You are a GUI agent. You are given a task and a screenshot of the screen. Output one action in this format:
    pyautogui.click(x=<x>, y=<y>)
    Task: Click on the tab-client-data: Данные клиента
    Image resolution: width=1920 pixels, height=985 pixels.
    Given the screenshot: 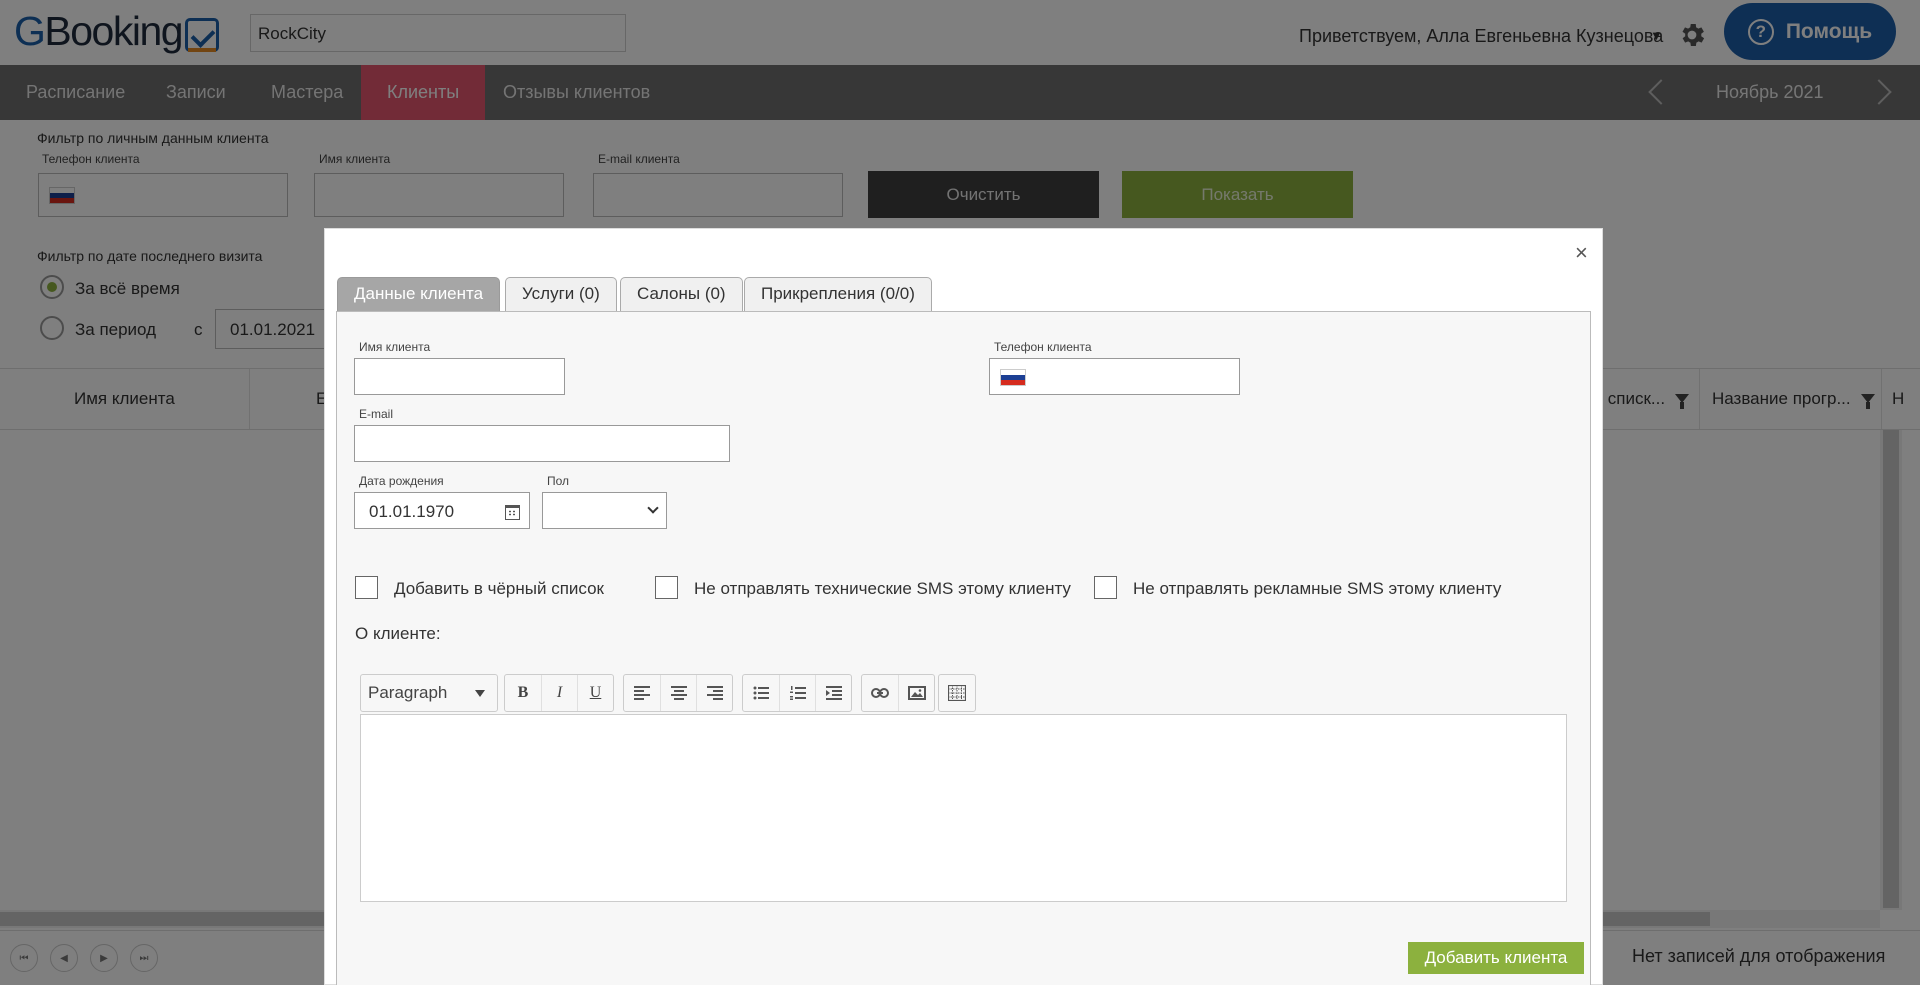 What is the action you would take?
    pyautogui.click(x=419, y=294)
    